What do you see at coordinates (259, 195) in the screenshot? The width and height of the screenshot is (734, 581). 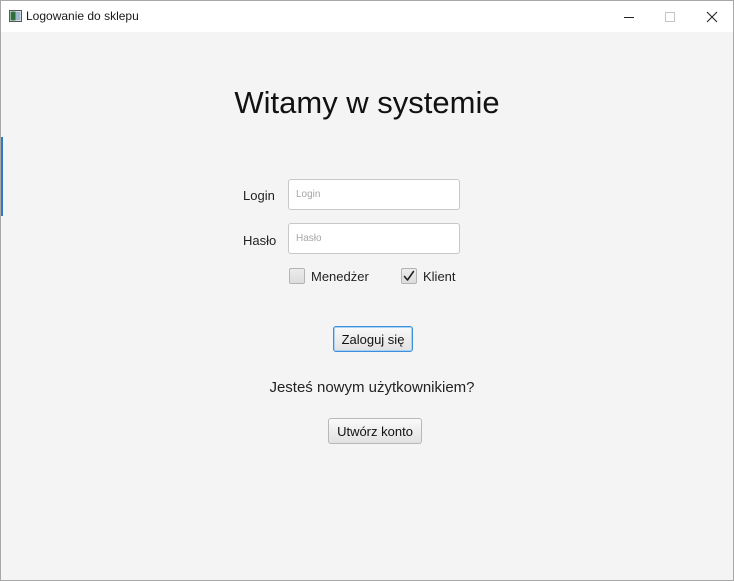 I see `login-label: Login` at bounding box center [259, 195].